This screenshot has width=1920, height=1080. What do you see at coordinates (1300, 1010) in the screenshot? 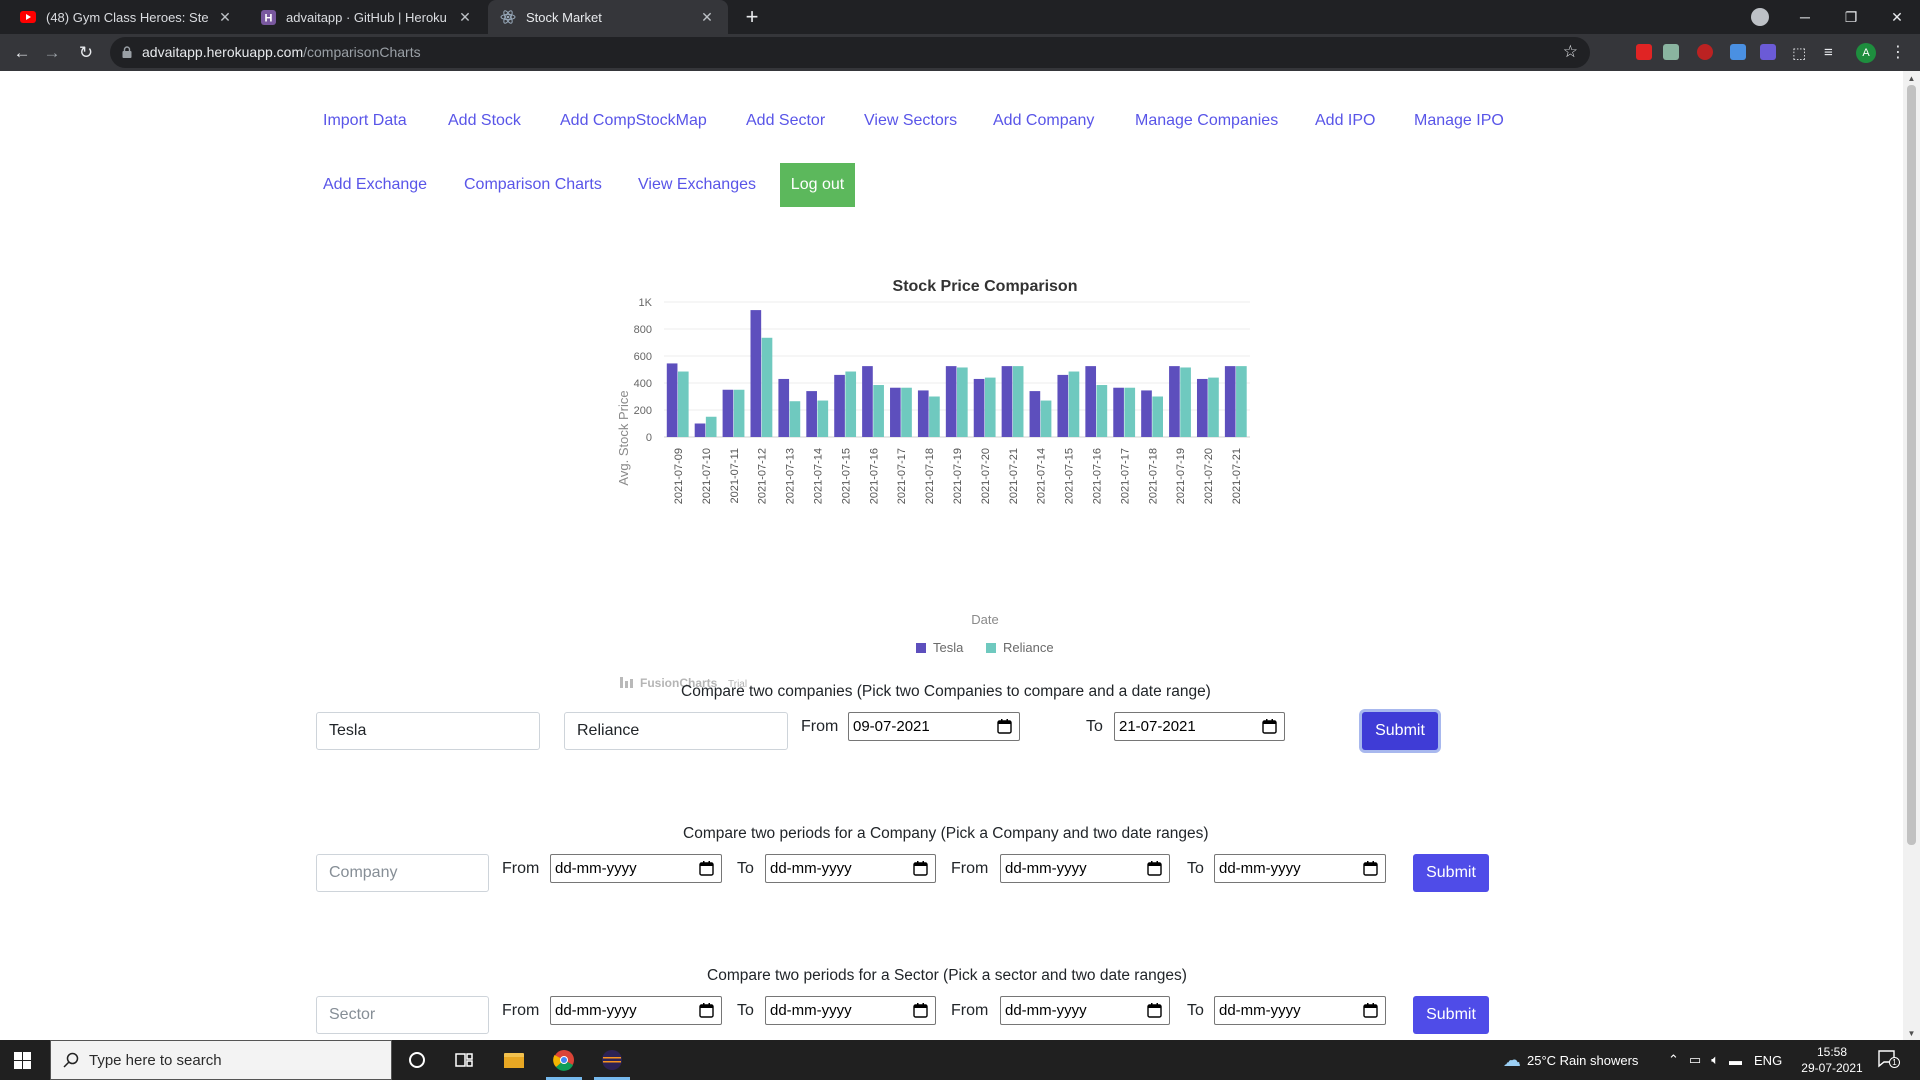
I see `sector-period2-to-date-input: dd-mm-yyyy` at bounding box center [1300, 1010].